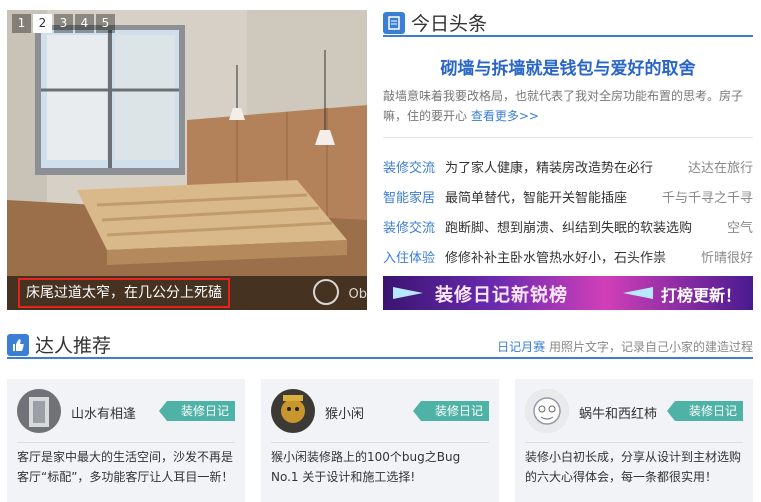 This screenshot has width=761, height=502. What do you see at coordinates (700, 295) in the screenshot?
I see `banner-cta: 打榜更新！` at bounding box center [700, 295].